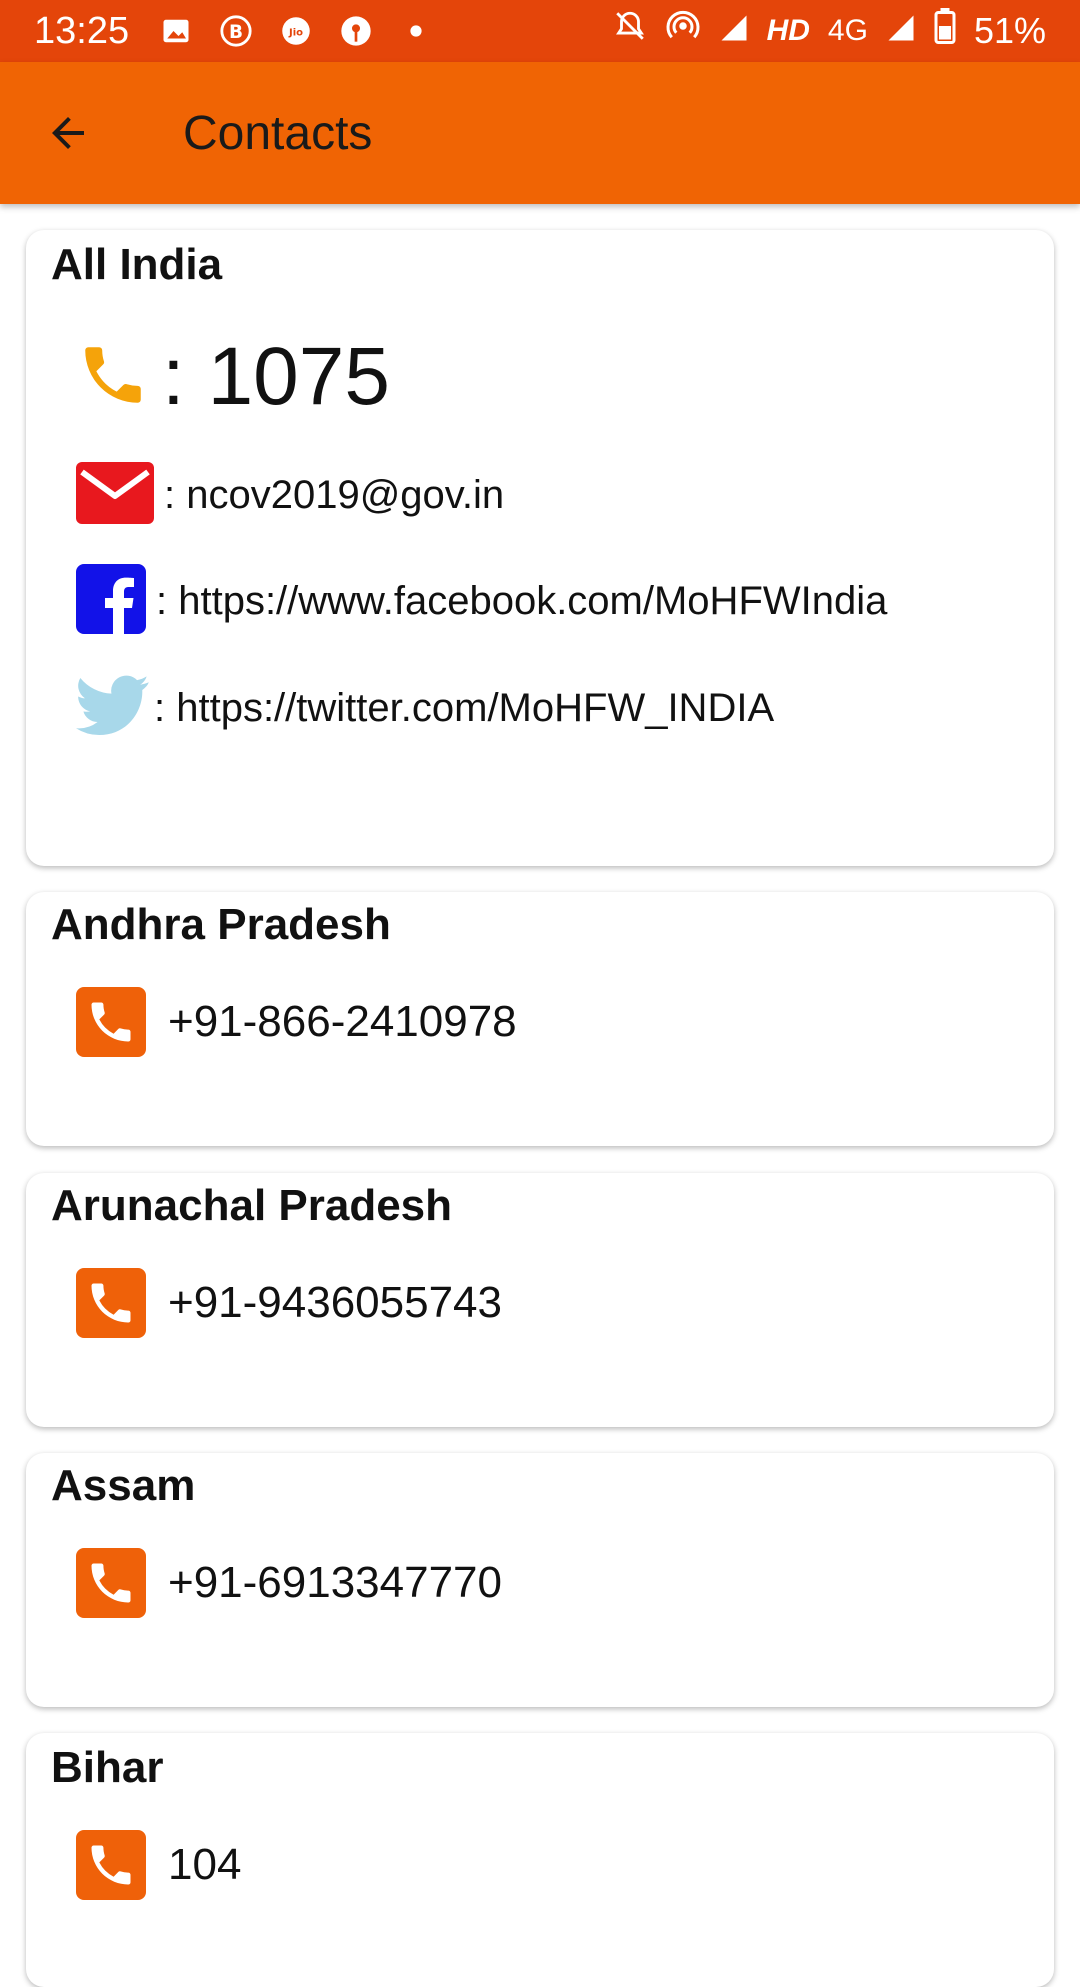 The height and width of the screenshot is (1987, 1080). What do you see at coordinates (847, 30) in the screenshot?
I see `network-type: 4G` at bounding box center [847, 30].